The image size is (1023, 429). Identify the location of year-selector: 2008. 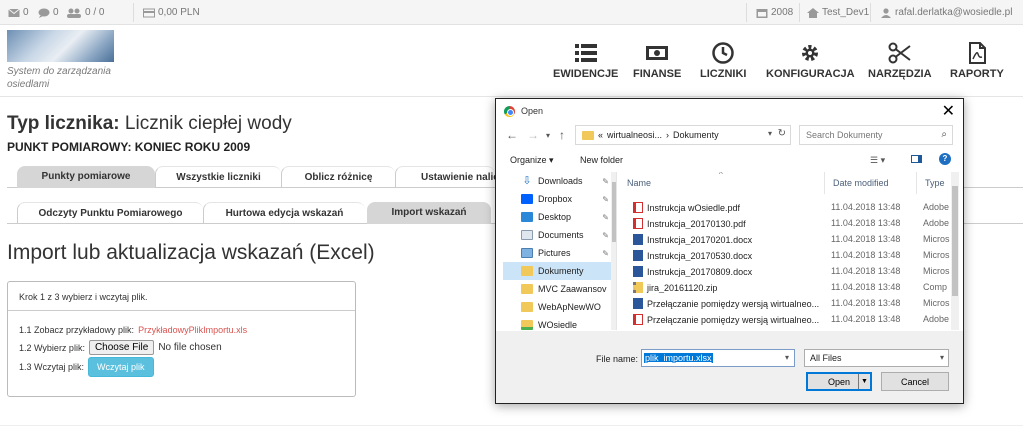
(774, 12).